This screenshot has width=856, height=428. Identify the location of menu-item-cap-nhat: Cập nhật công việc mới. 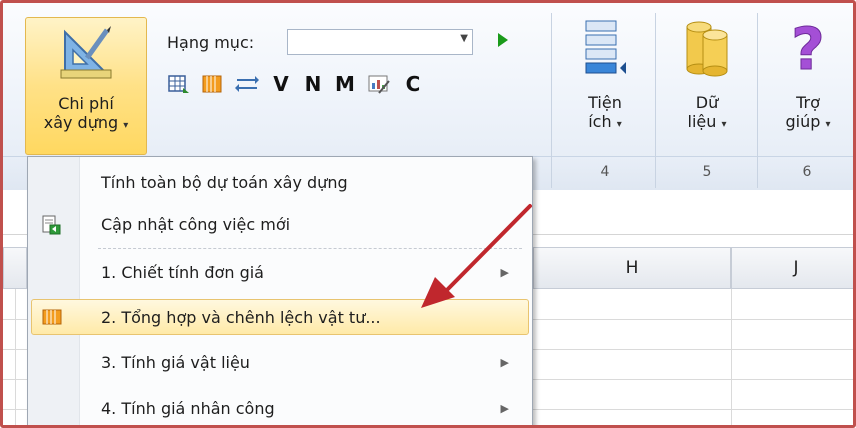
(280, 225).